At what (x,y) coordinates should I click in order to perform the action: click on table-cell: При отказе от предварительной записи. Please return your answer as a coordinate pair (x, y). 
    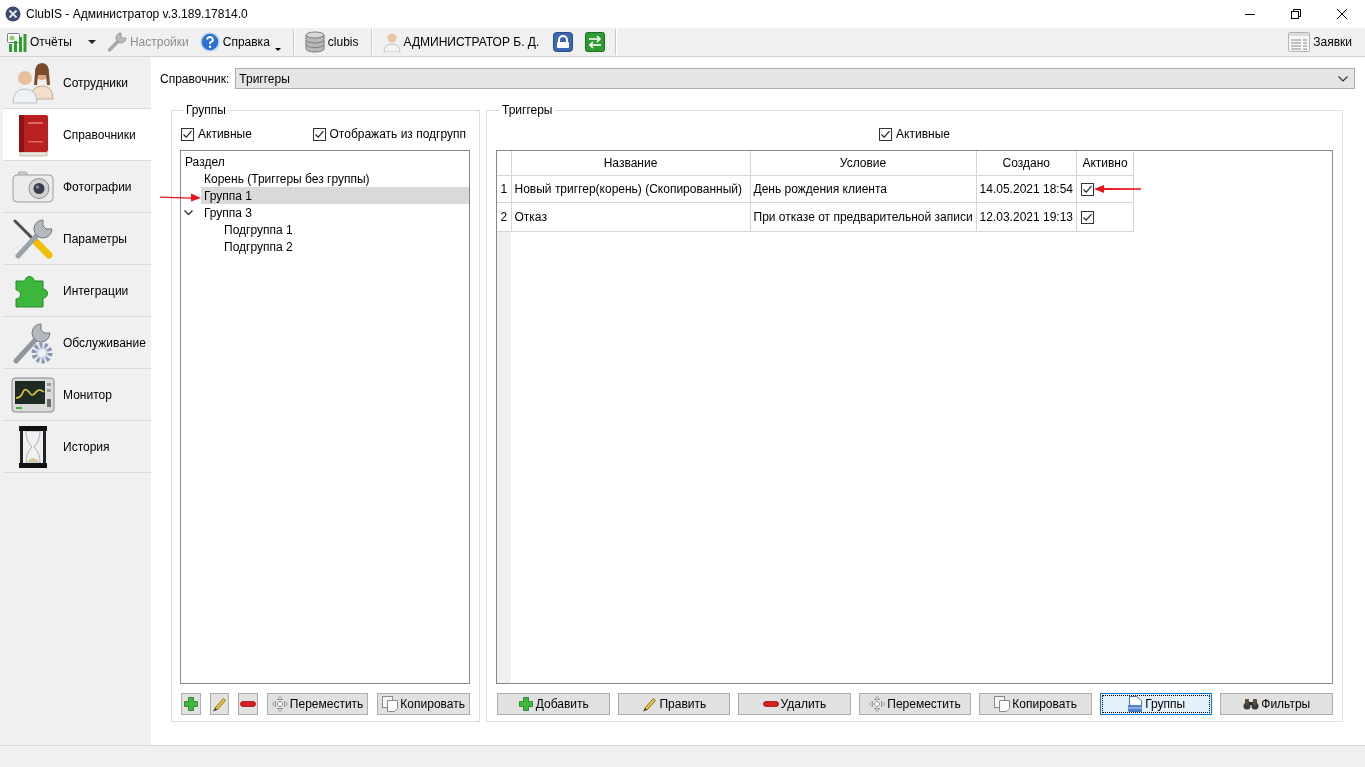
    Looking at the image, I should click on (863, 217).